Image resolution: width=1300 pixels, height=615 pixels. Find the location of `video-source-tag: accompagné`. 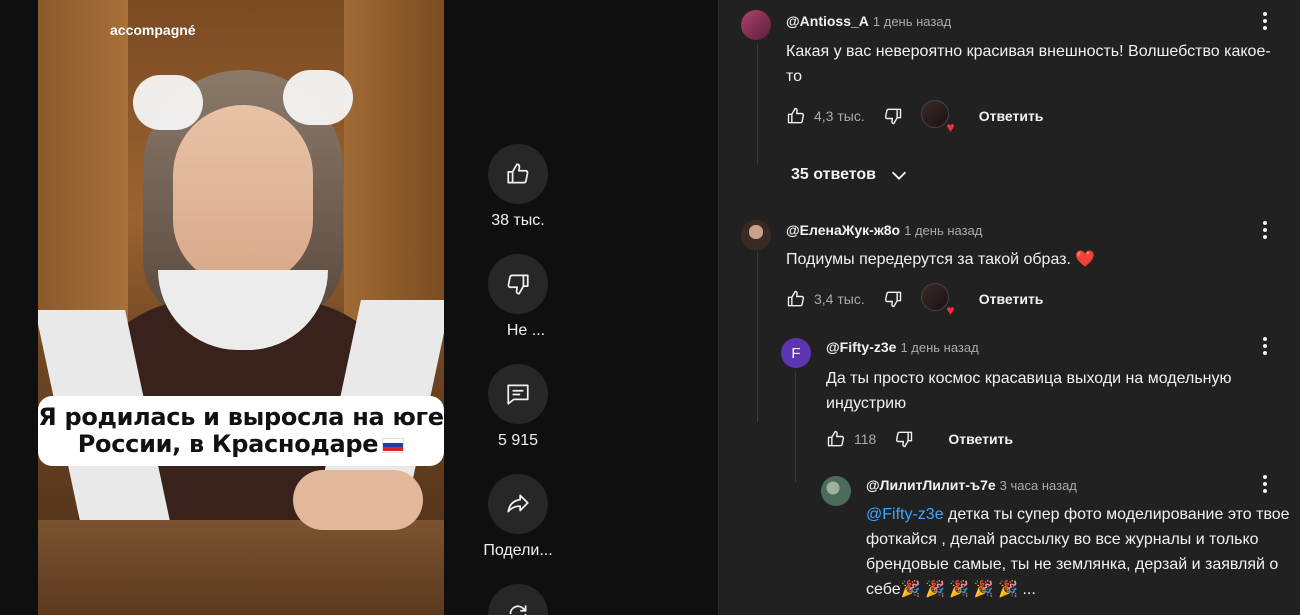

video-source-tag: accompagné is located at coordinates (153, 30).